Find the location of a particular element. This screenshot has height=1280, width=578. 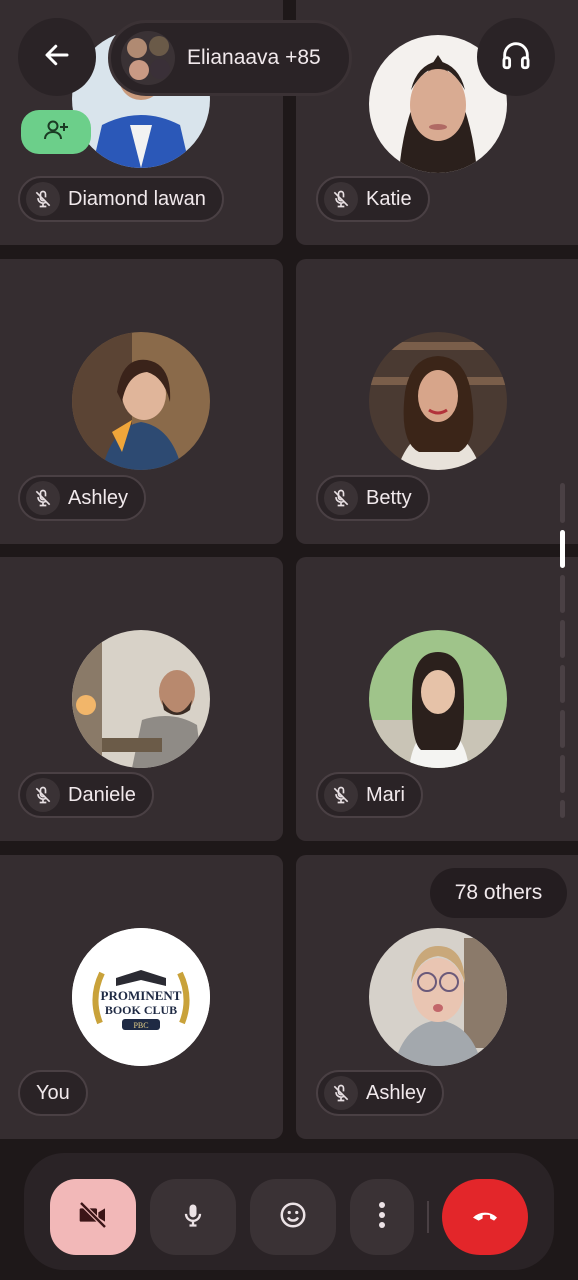

participant-tile: Mari is located at coordinates (437, 699).